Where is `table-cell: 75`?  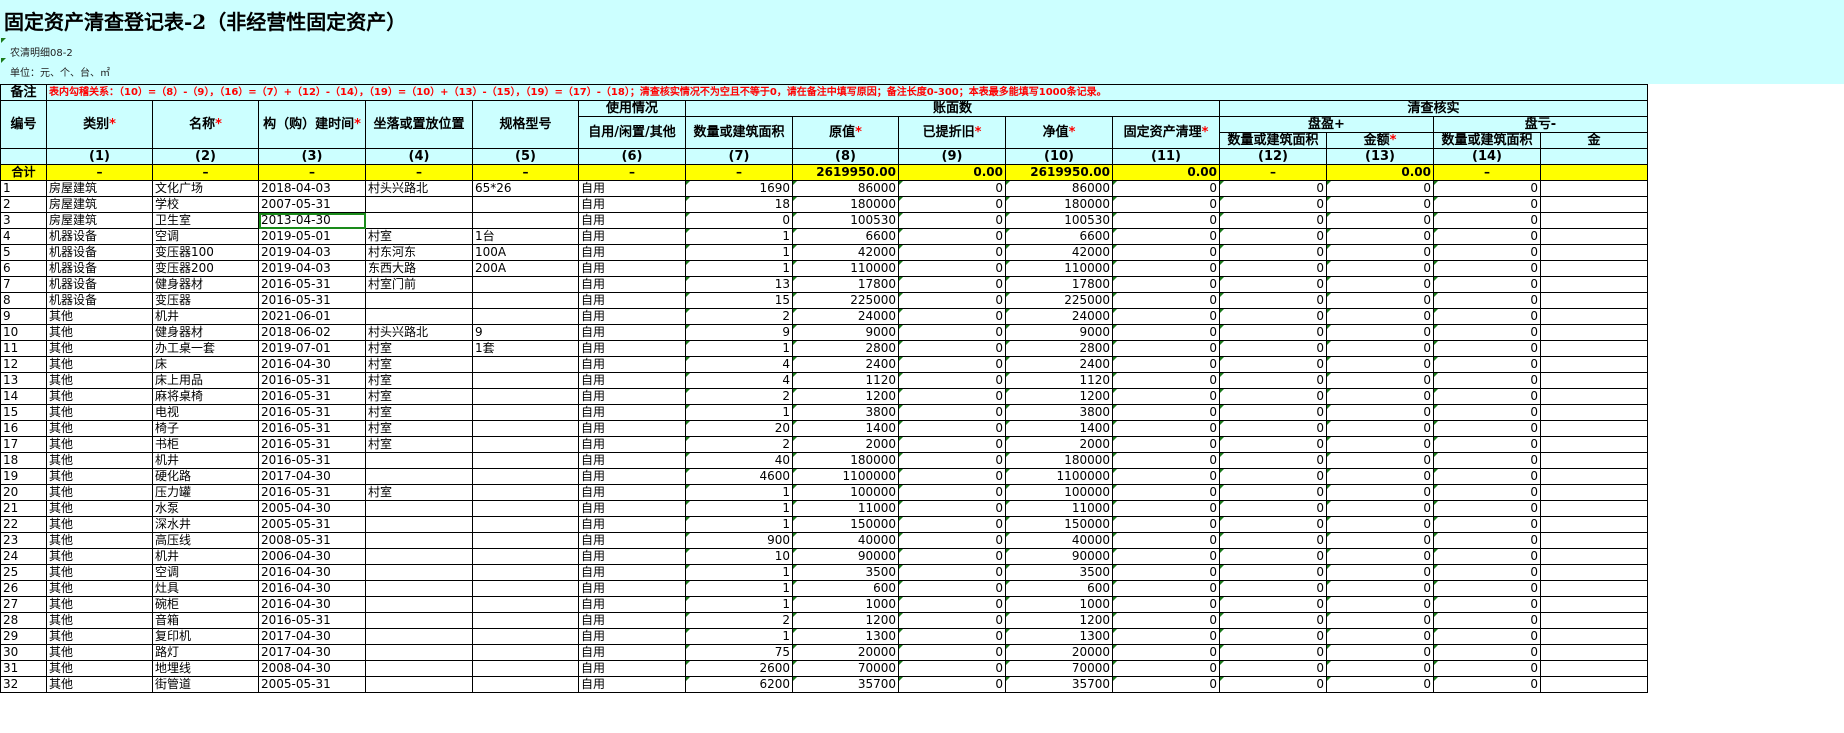 table-cell: 75 is located at coordinates (739, 652).